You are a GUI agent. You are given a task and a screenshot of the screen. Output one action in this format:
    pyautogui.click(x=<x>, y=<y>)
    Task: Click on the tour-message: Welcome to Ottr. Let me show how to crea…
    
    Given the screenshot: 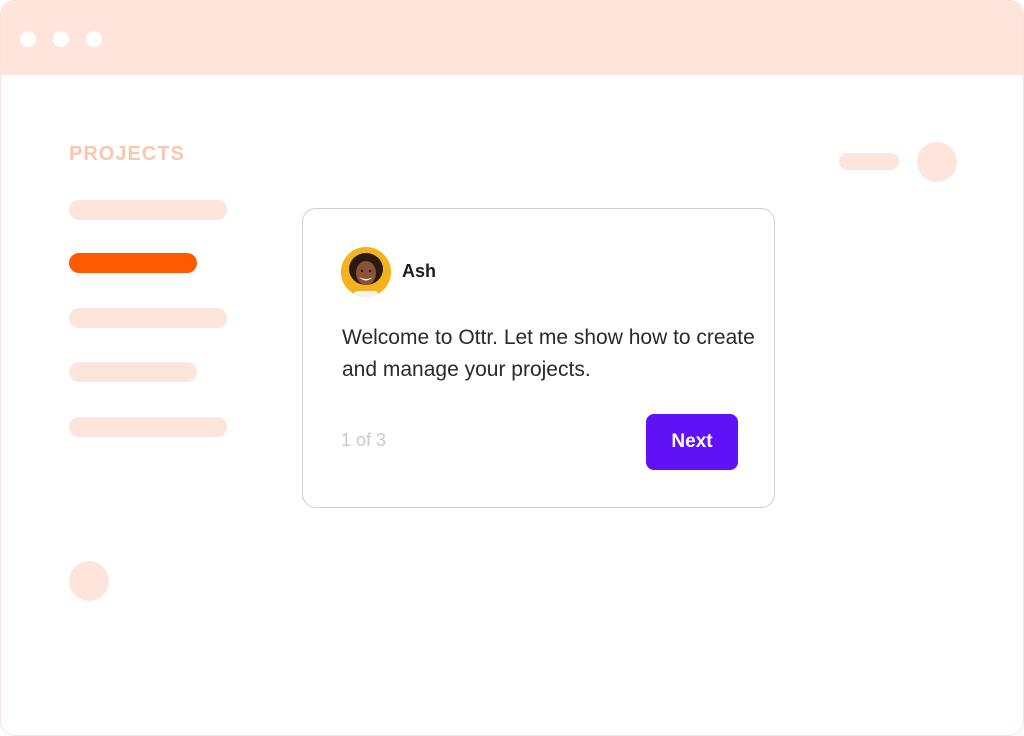 What is the action you would take?
    pyautogui.click(x=548, y=353)
    